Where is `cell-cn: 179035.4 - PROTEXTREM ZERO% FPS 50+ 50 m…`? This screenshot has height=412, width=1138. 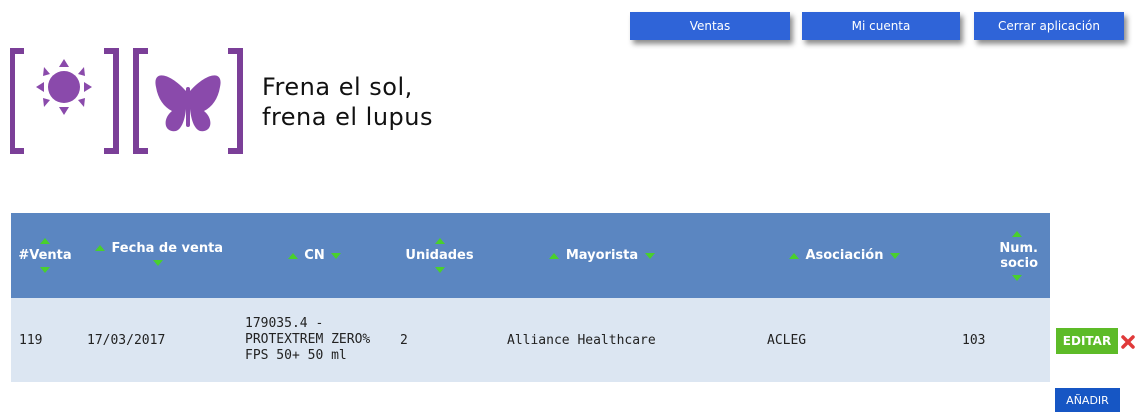 cell-cn: 179035.4 - PROTEXTREM ZERO% FPS 50+ 50 m… is located at coordinates (314, 340).